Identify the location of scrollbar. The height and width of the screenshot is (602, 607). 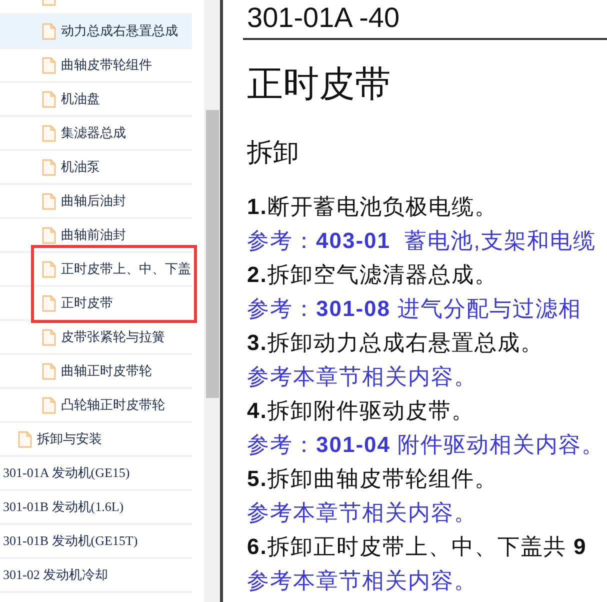
(212, 301).